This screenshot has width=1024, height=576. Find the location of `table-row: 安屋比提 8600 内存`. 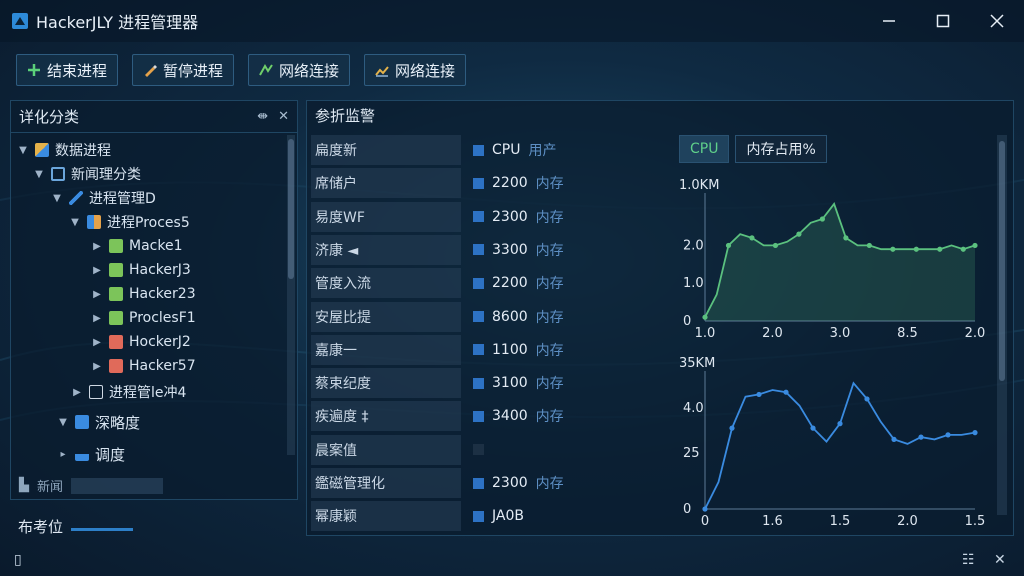

table-row: 安屋比提 8600 内存 is located at coordinates (491, 316).